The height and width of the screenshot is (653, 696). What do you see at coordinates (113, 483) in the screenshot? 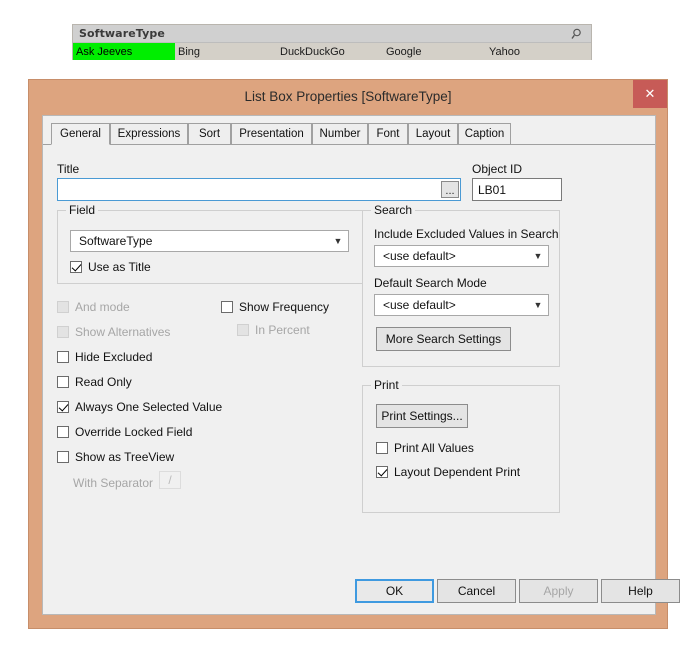
I see `with-separator-label: With Separator` at bounding box center [113, 483].